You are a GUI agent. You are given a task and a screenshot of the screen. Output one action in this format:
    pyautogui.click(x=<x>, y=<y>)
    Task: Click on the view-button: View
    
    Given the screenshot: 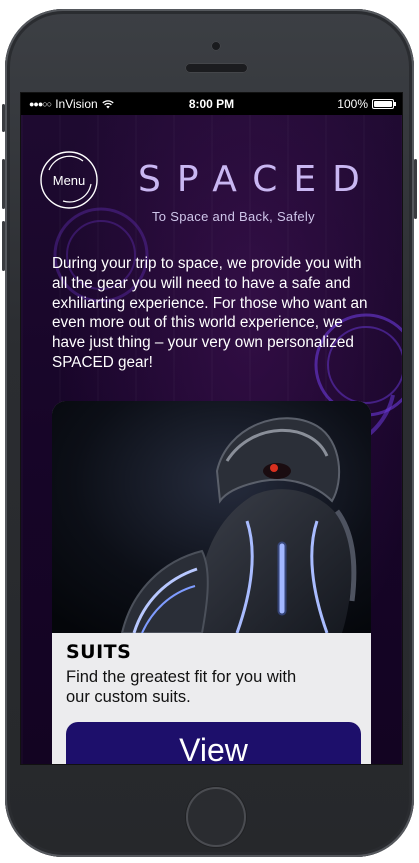 What is the action you would take?
    pyautogui.click(x=213, y=743)
    